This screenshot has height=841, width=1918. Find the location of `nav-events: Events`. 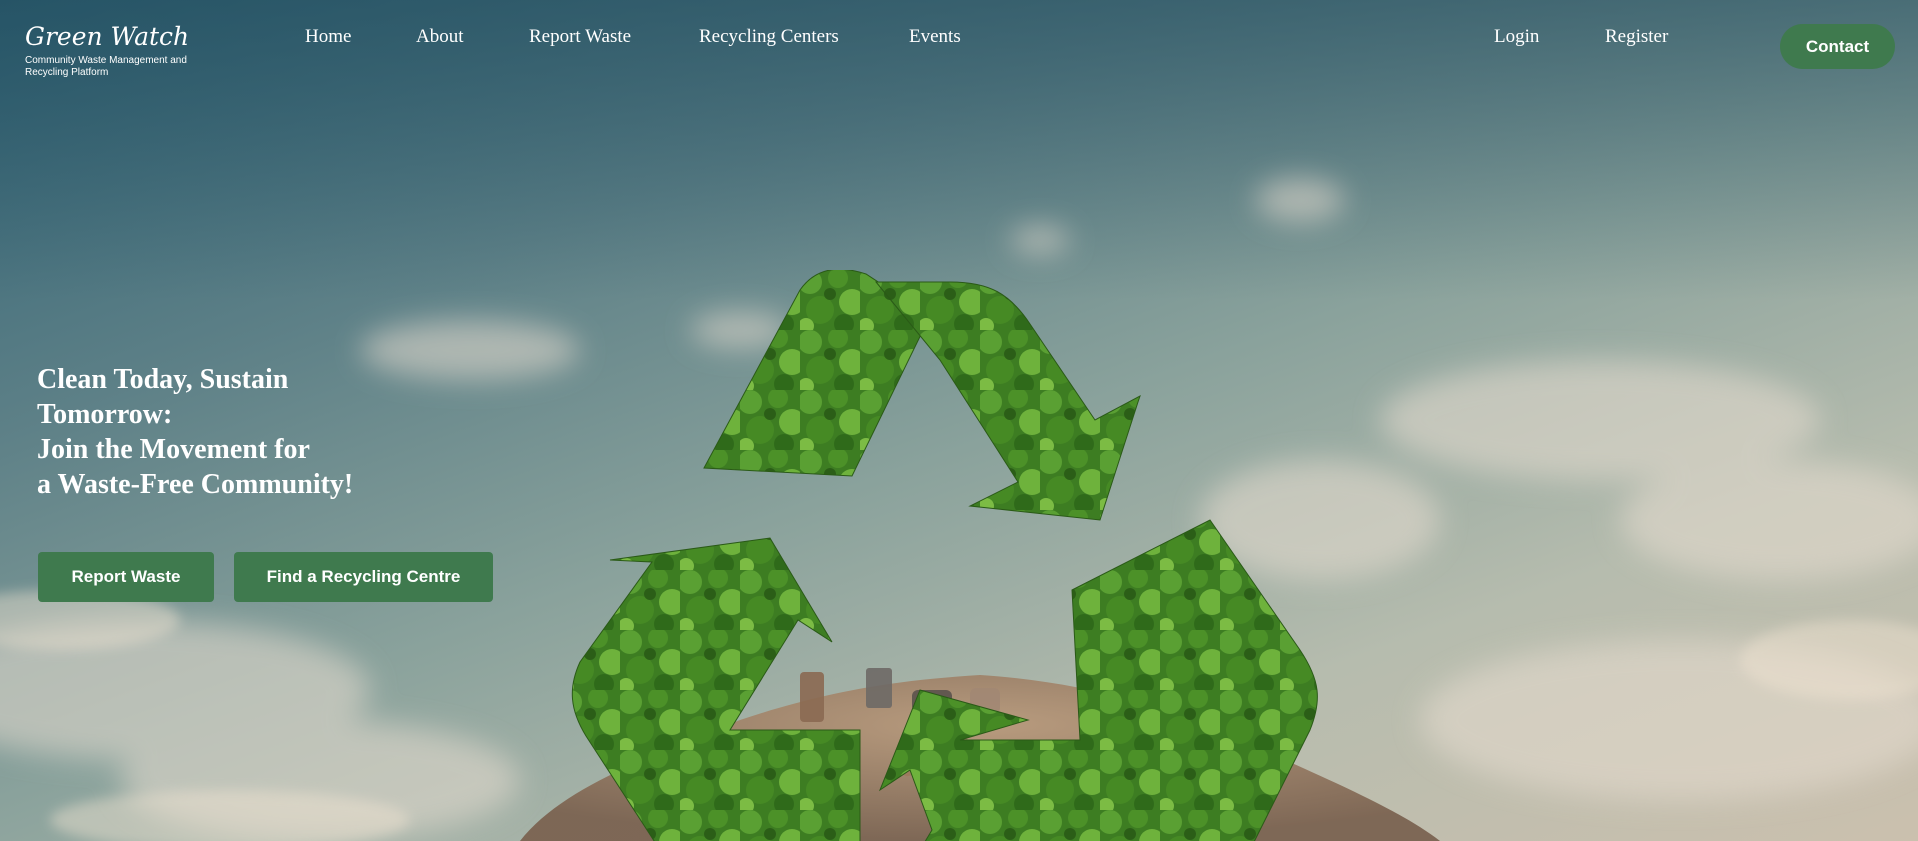

nav-events: Events is located at coordinates (935, 37).